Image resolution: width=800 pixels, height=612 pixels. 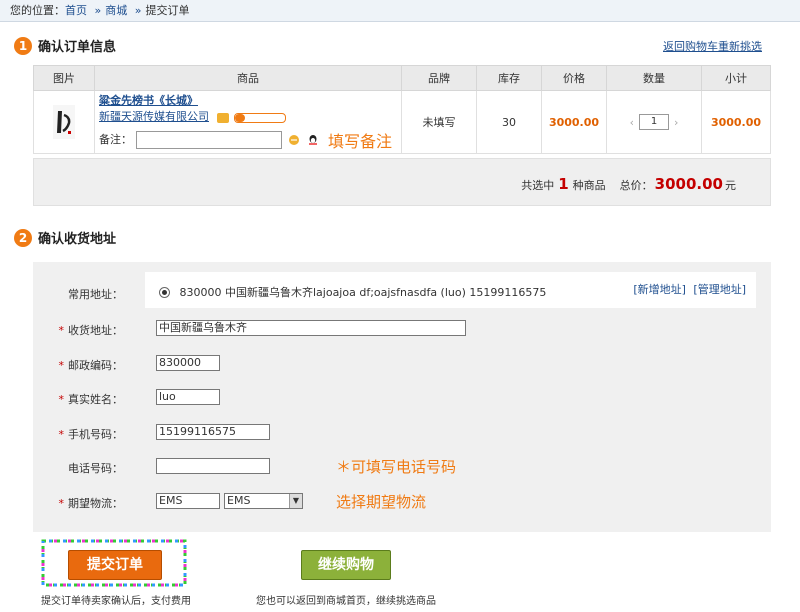 What do you see at coordinates (574, 122) in the screenshot?
I see `price-cell: 3000.00` at bounding box center [574, 122].